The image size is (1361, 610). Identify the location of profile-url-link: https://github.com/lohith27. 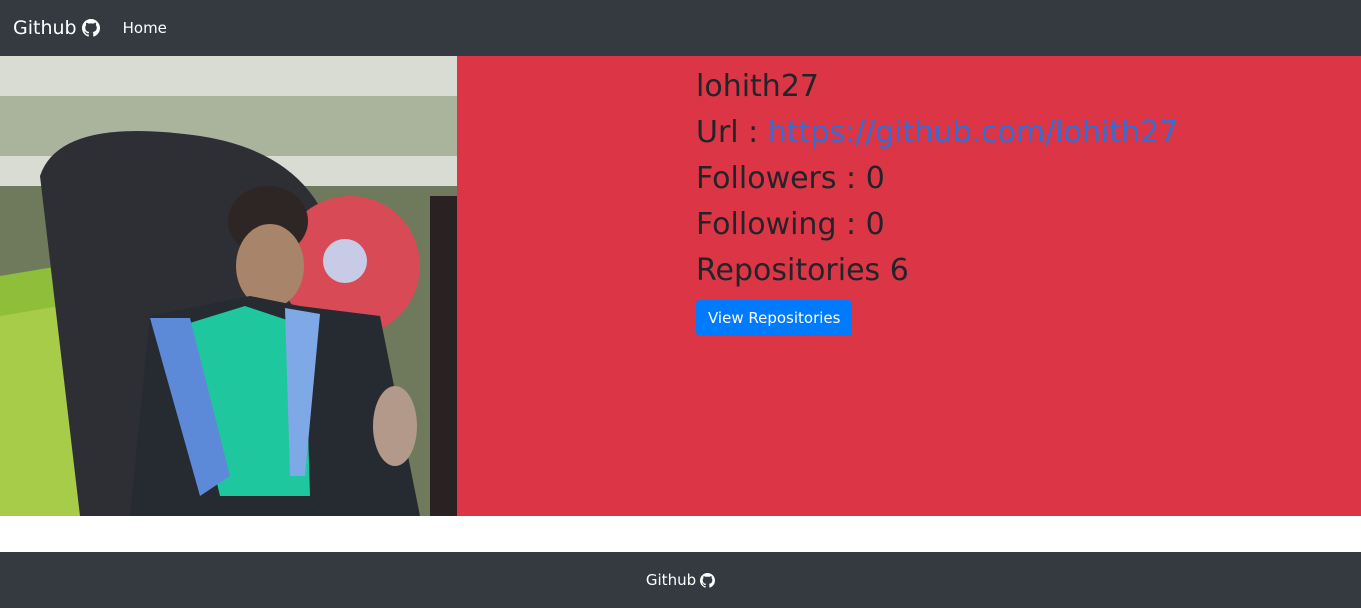
(973, 132).